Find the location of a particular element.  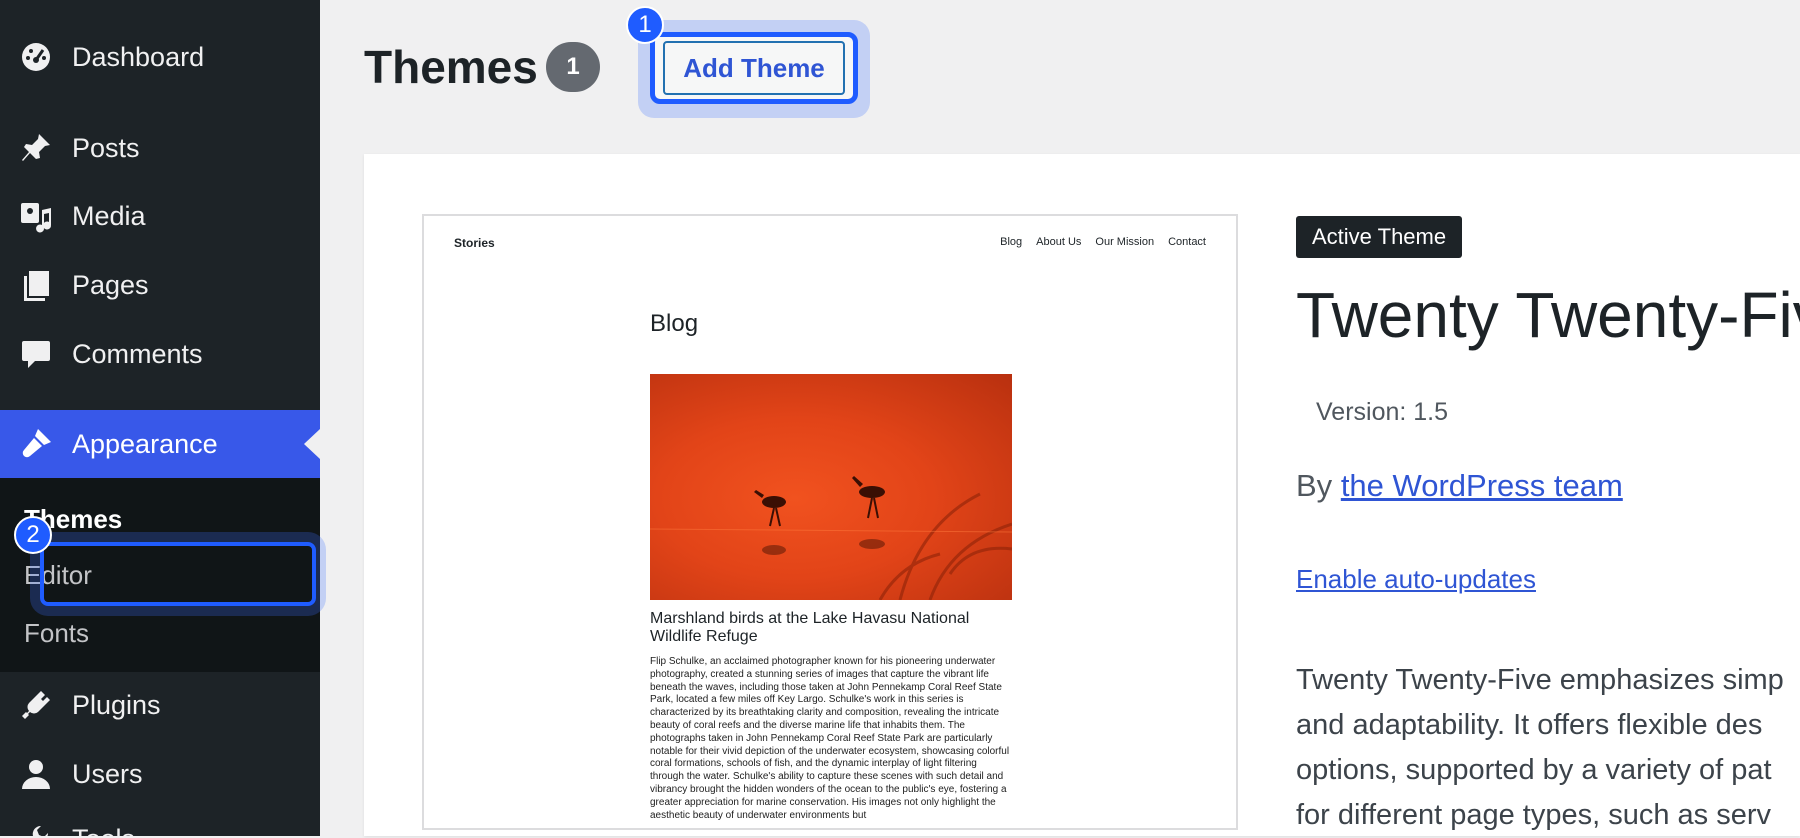

dashboard-icon is located at coordinates (36, 57).